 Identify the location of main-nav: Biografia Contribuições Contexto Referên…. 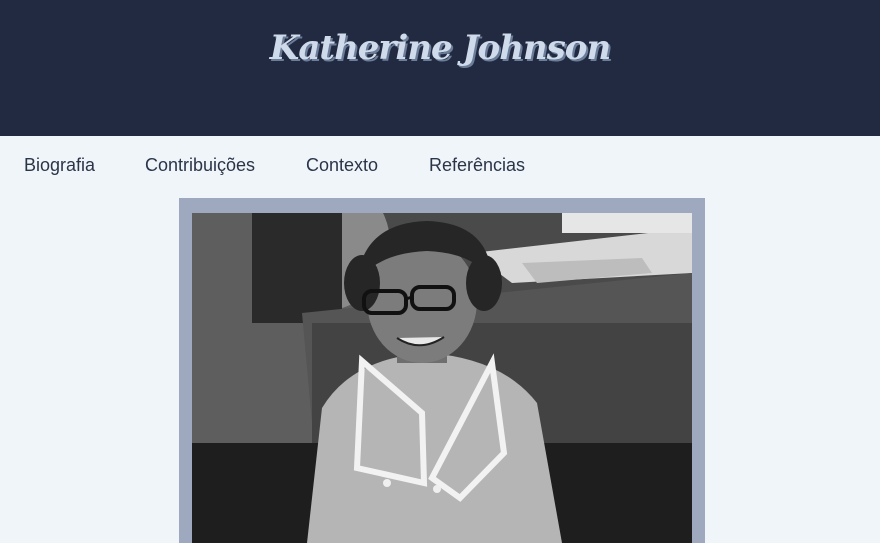
(440, 165).